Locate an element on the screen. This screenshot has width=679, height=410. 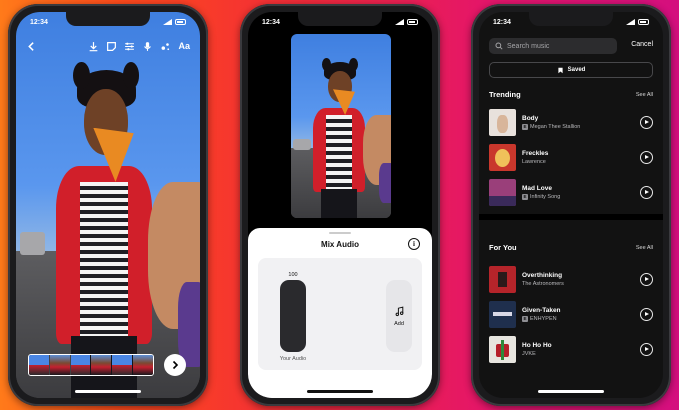
text-tool-button: Aa is located at coordinates (184, 46).